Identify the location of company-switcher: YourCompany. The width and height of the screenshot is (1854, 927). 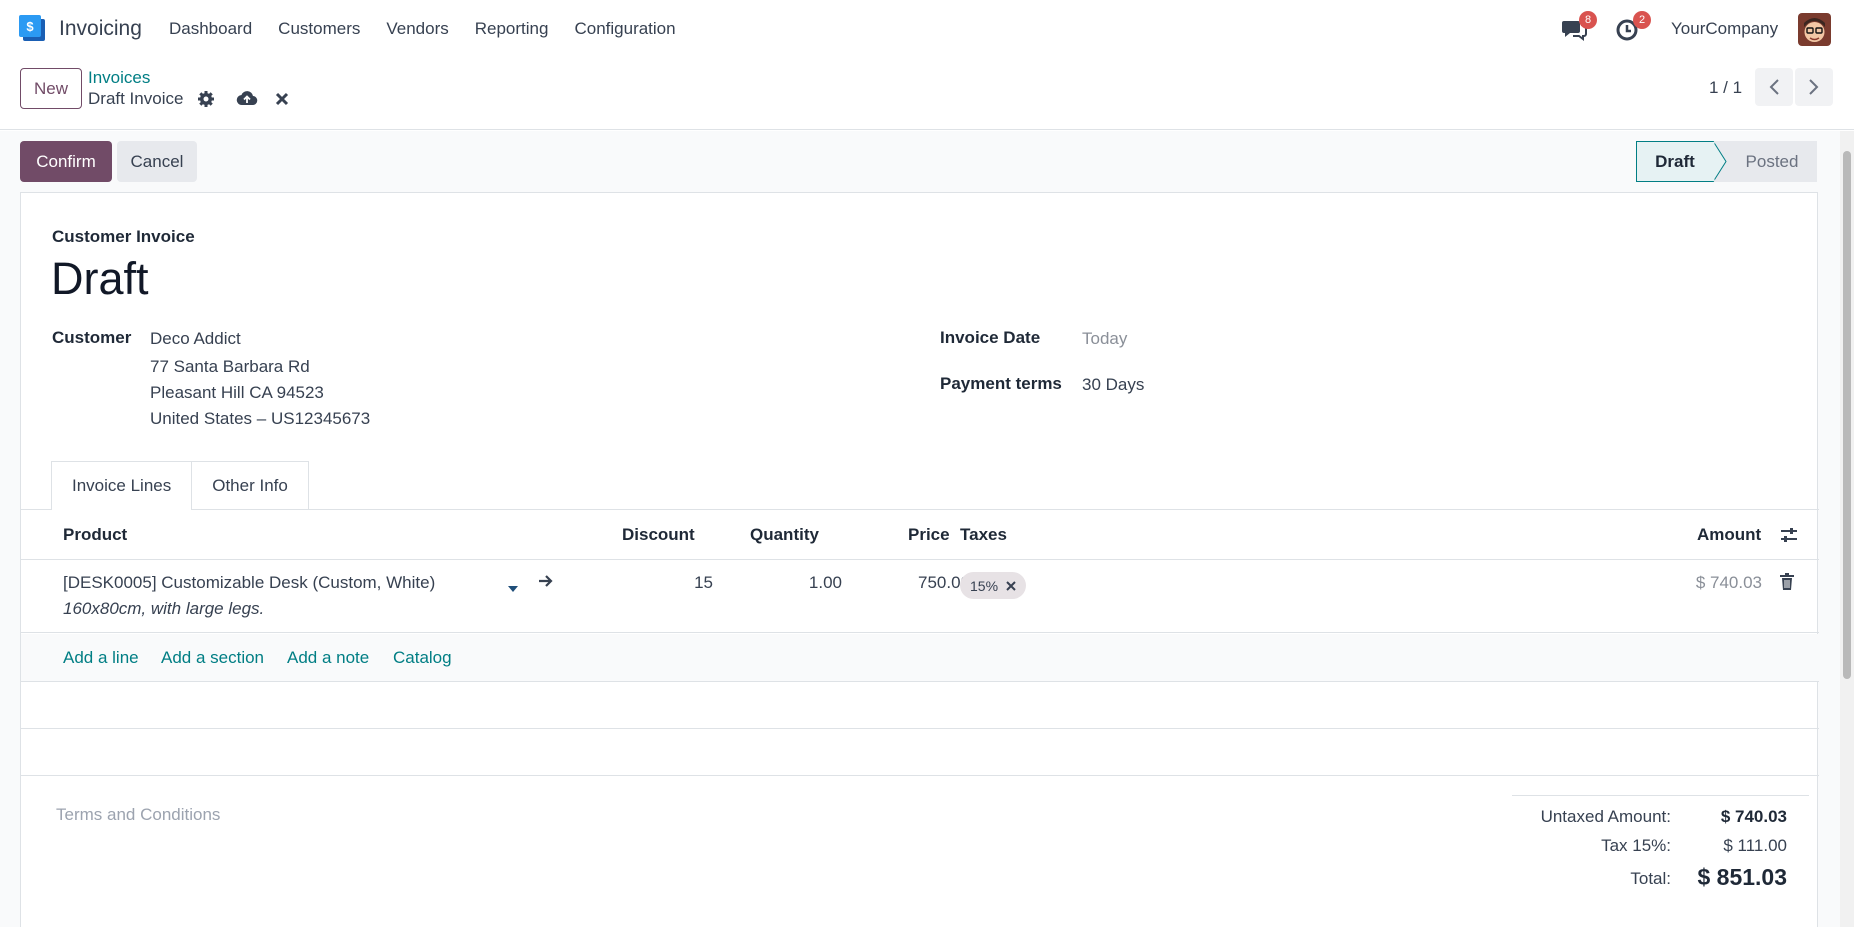
(1724, 29).